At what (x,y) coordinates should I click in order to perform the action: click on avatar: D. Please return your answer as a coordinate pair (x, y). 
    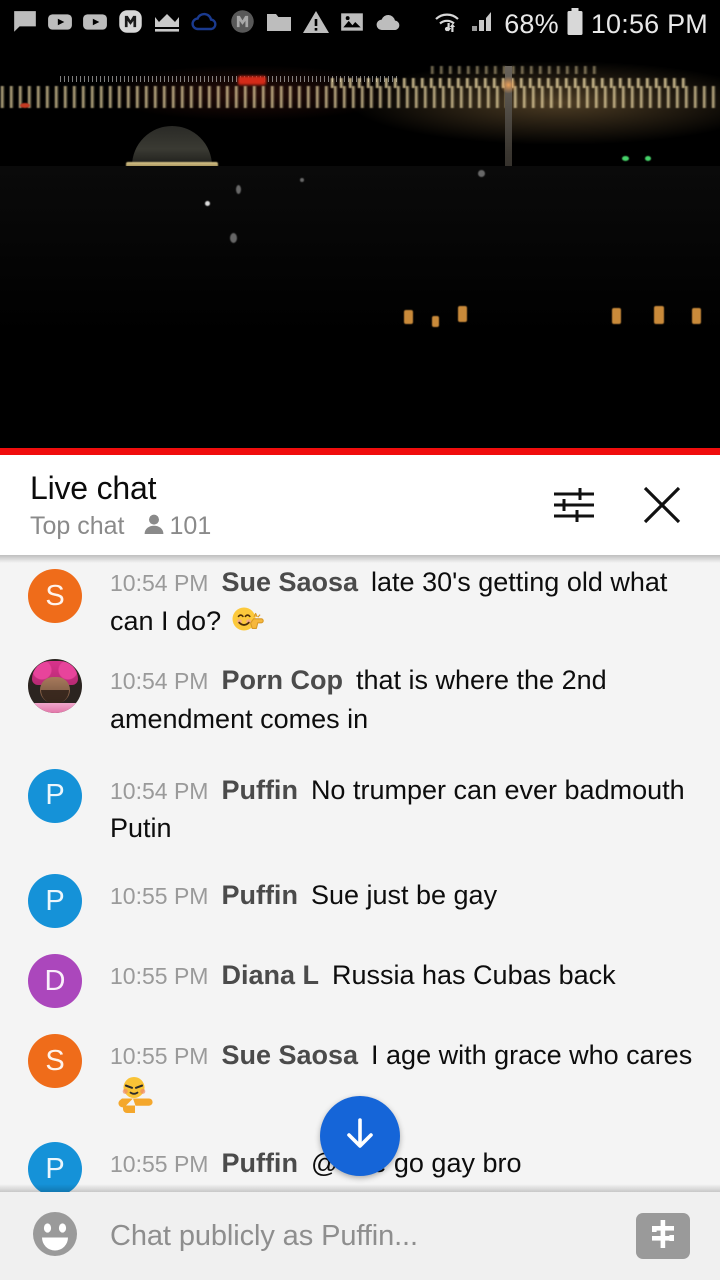
    Looking at the image, I should click on (55, 981).